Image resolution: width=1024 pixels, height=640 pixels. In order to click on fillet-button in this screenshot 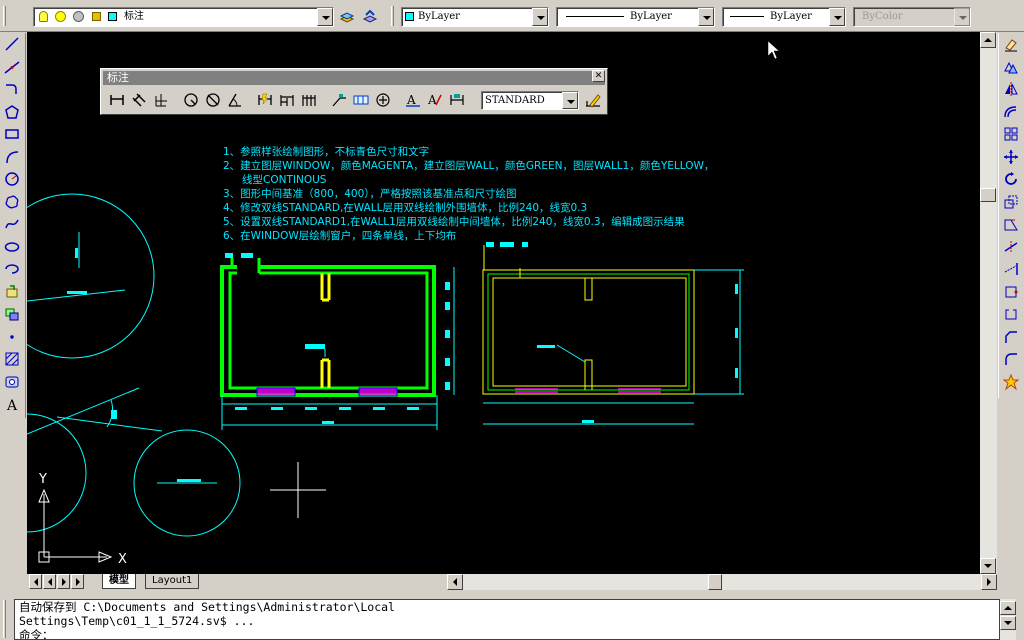, I will do `click(1011, 359)`.